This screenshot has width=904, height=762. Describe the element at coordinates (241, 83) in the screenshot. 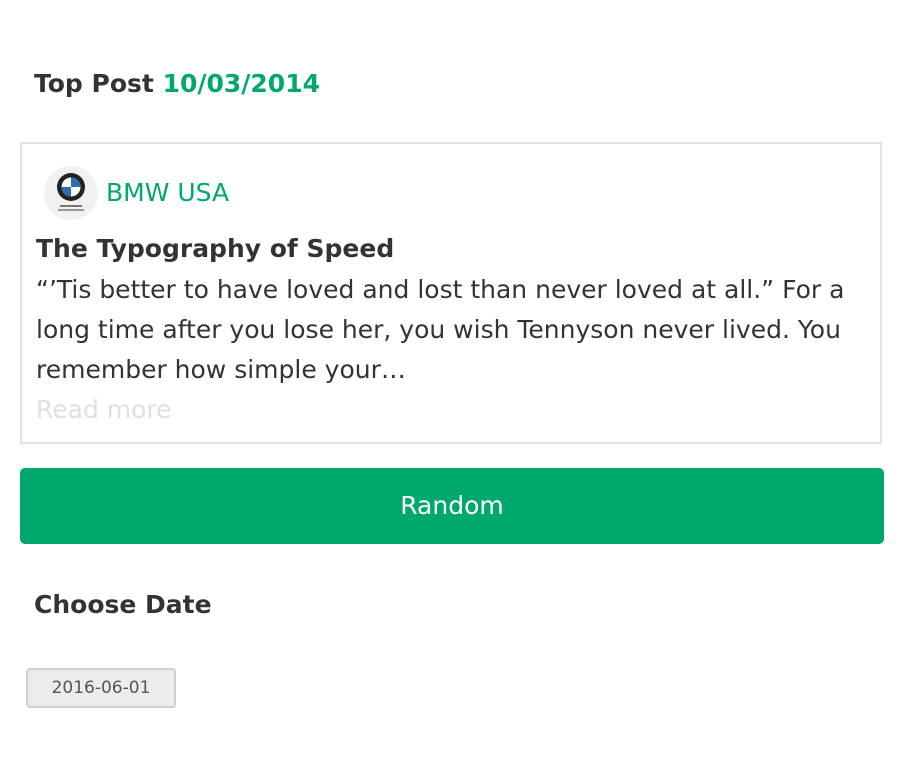

I see `top-post-date: 10/03/2014` at that location.